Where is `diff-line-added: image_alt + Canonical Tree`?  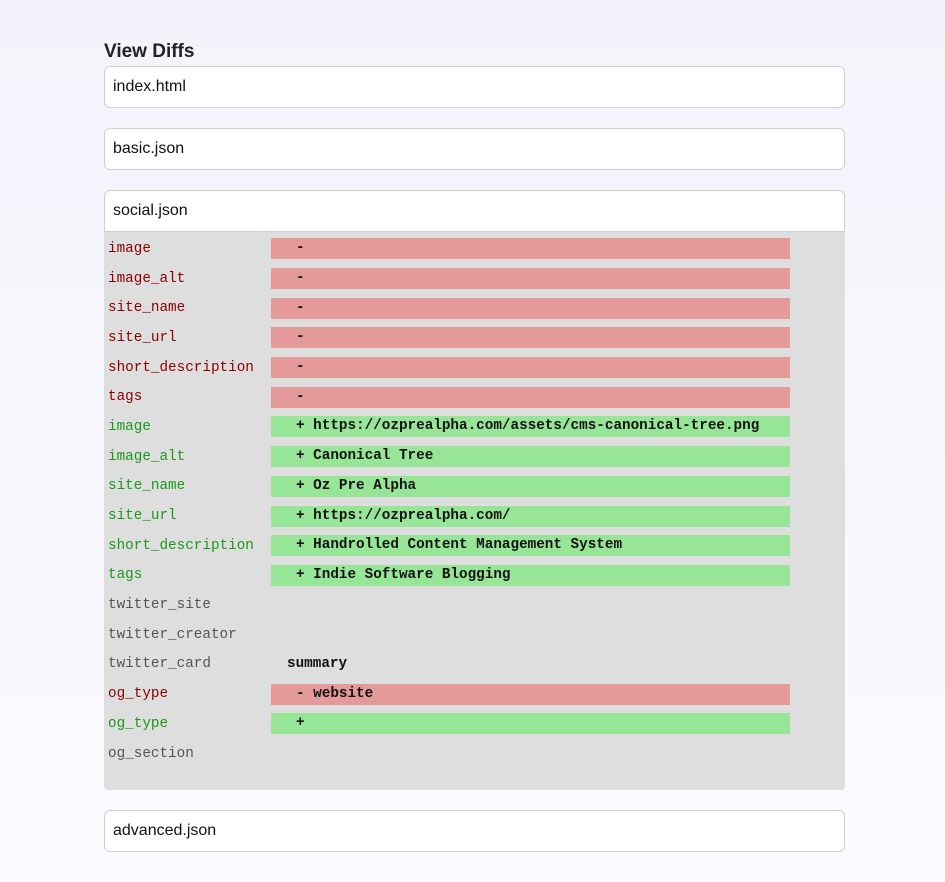 diff-line-added: image_alt + Canonical Tree is located at coordinates (474, 457).